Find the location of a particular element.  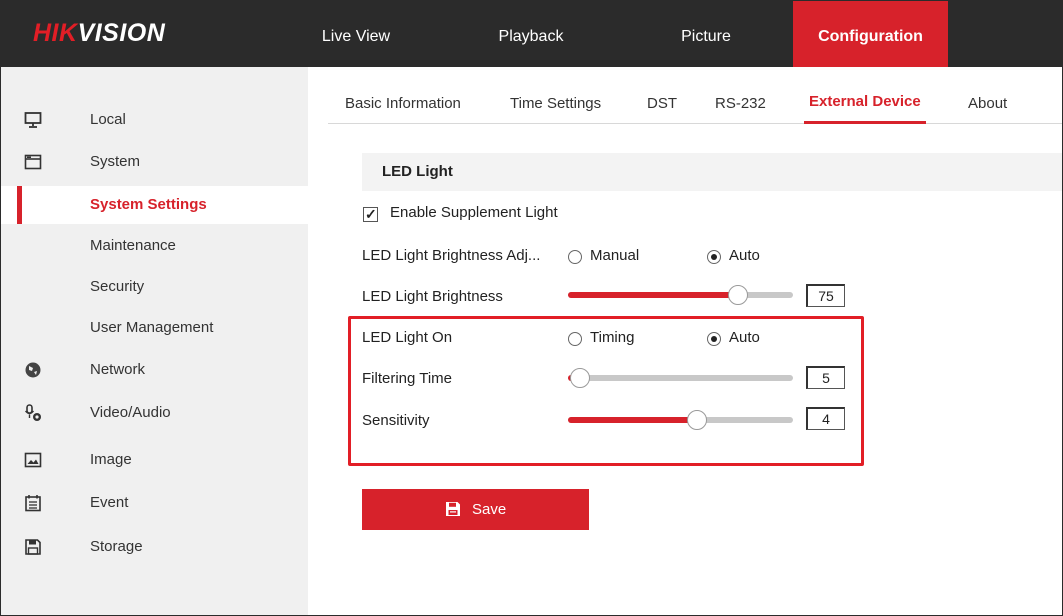

enable-supplement-light-checkbox: ✓ is located at coordinates (370, 214).